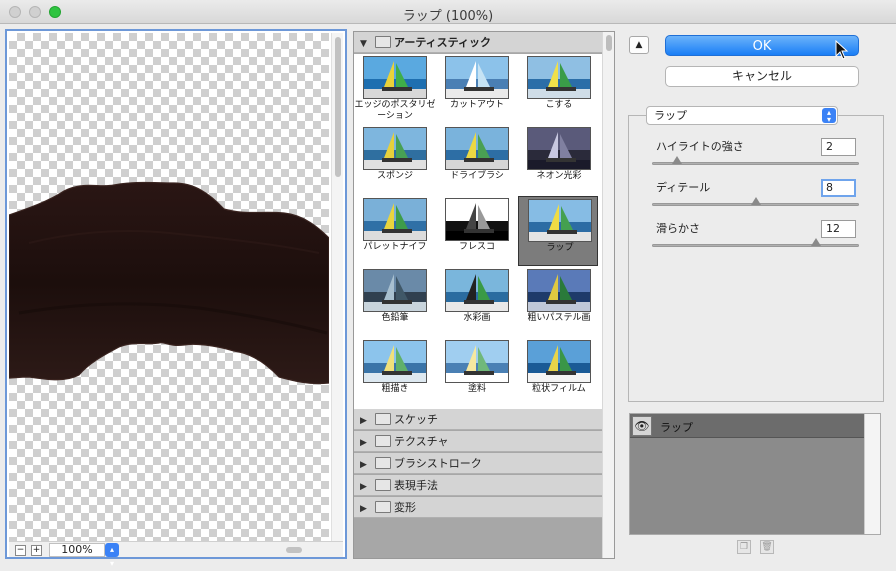 This screenshot has width=896, height=571. Describe the element at coordinates (477, 318) in the screenshot. I see `filter-item-label: 水彩画` at that location.